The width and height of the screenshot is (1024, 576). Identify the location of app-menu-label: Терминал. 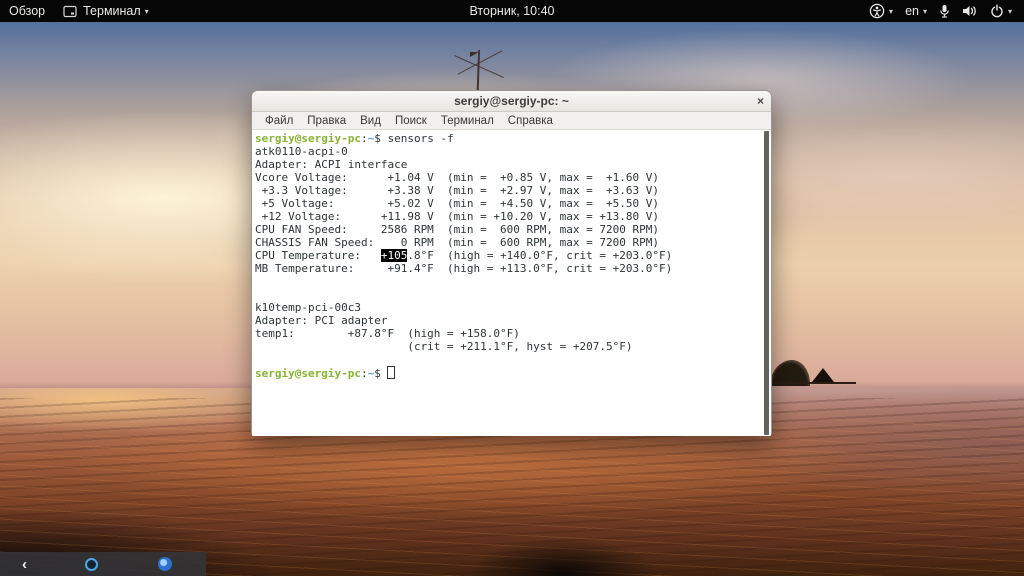
(112, 11).